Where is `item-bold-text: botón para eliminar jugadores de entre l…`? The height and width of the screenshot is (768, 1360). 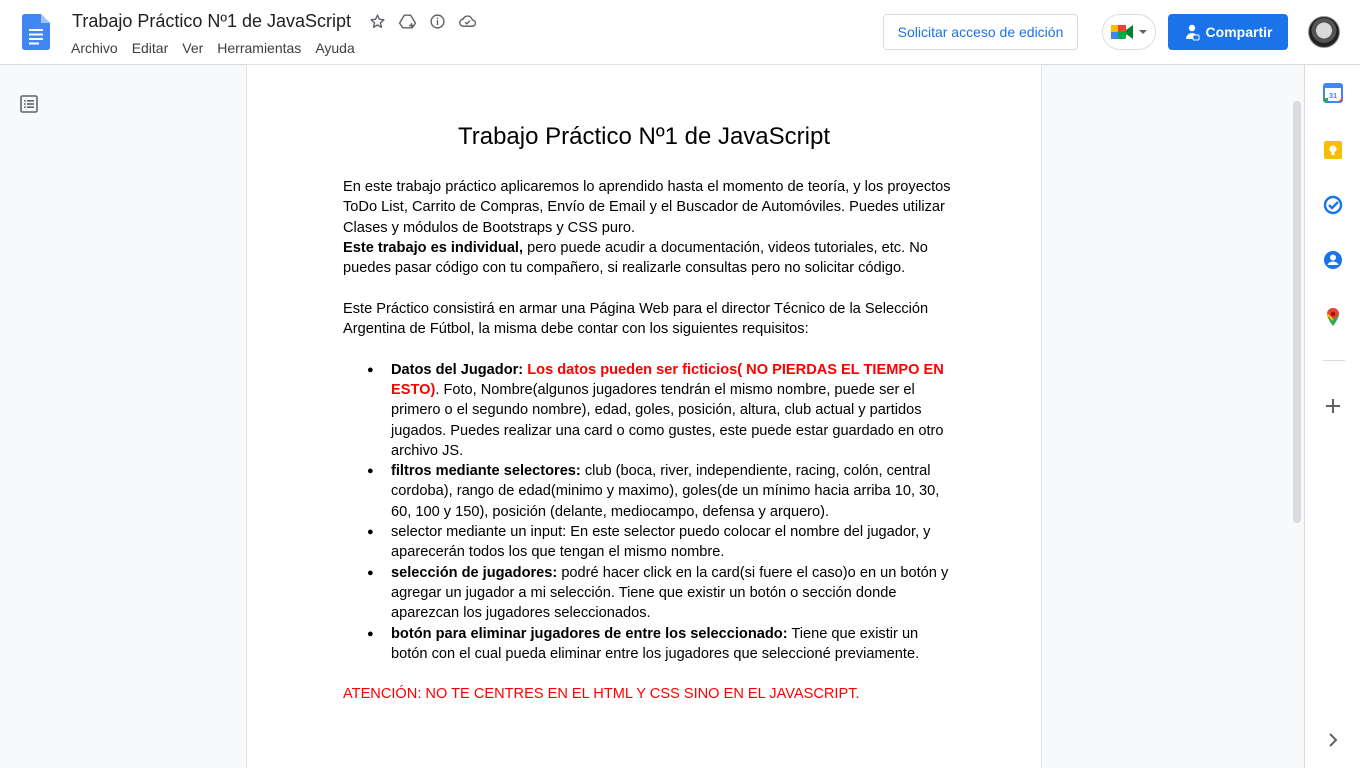
item-bold-text: botón para eliminar jugadores de entre l… is located at coordinates (589, 633).